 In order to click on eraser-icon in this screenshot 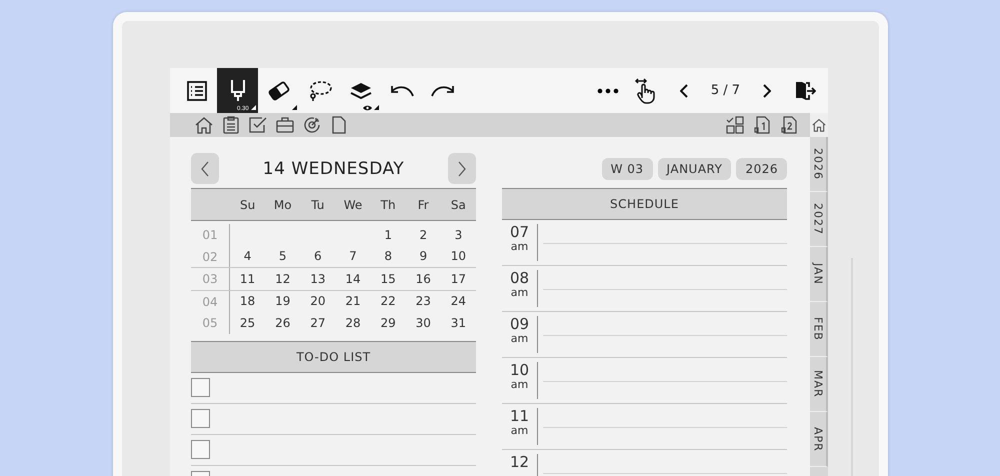, I will do `click(278, 91)`.